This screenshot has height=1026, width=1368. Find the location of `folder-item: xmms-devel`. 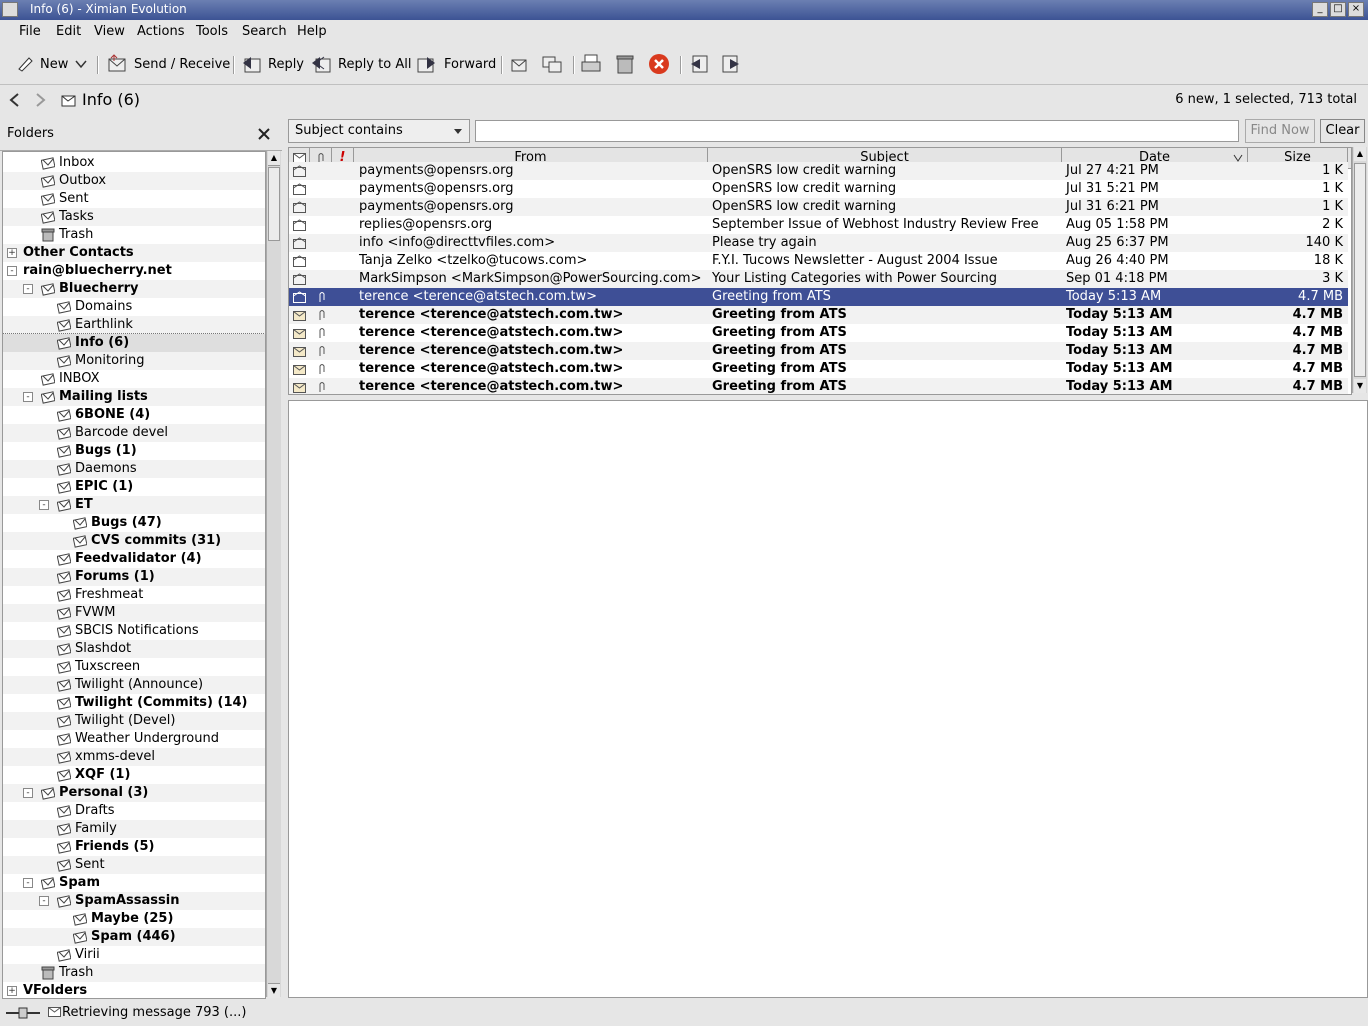

folder-item: xmms-devel is located at coordinates (134, 757).